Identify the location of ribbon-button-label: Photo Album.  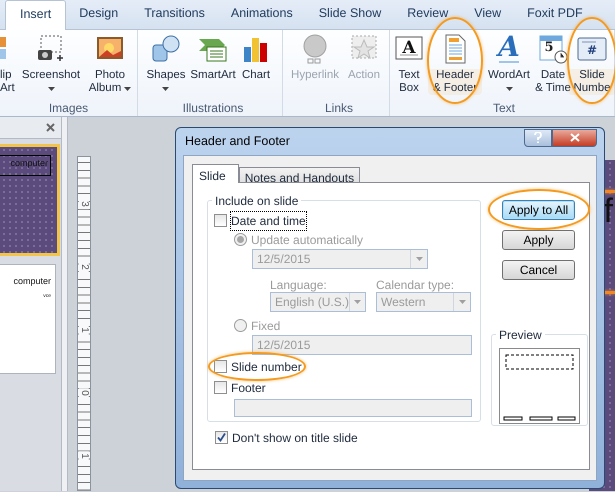
(110, 82).